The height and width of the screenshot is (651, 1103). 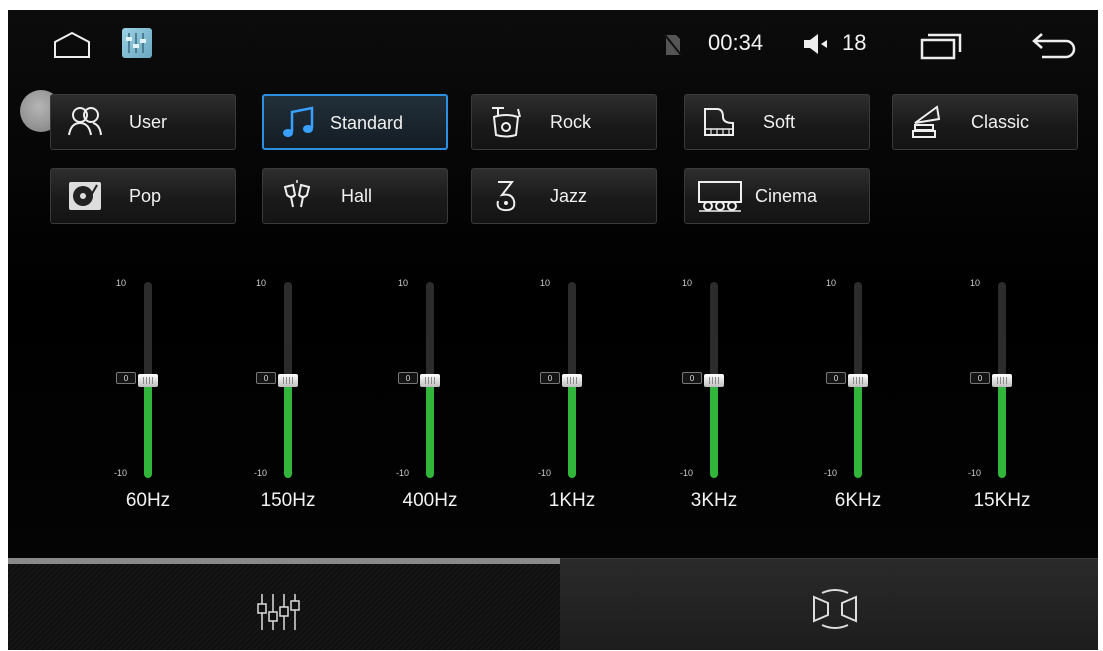 I want to click on eq-frequency-label: 3KHz, so click(x=714, y=500).